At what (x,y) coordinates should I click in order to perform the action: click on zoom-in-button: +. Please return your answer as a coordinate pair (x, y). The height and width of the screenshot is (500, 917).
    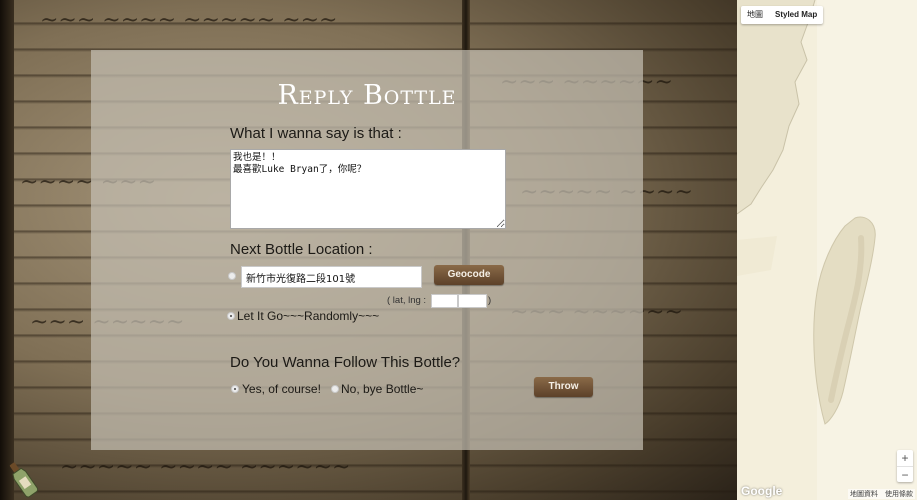
    Looking at the image, I should click on (905, 458).